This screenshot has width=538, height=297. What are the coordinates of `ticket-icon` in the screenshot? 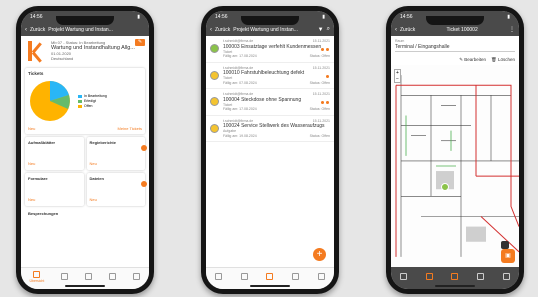 It's located at (65, 276).